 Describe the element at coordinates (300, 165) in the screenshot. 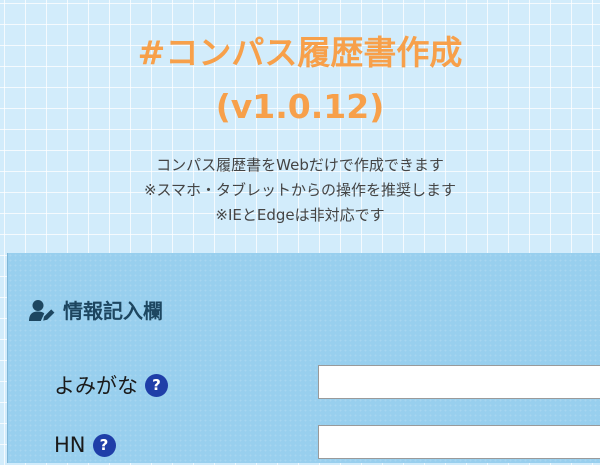

I see `description-line: コンパス履歴書をWebだけで作成できます` at that location.